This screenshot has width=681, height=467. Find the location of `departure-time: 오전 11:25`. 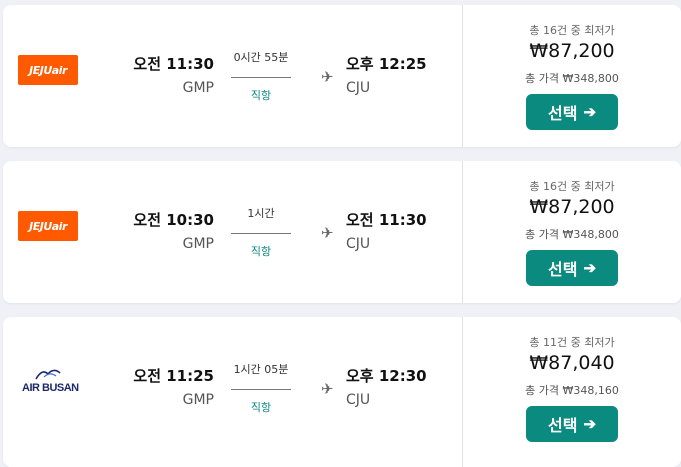

departure-time: 오전 11:25 is located at coordinates (173, 376).